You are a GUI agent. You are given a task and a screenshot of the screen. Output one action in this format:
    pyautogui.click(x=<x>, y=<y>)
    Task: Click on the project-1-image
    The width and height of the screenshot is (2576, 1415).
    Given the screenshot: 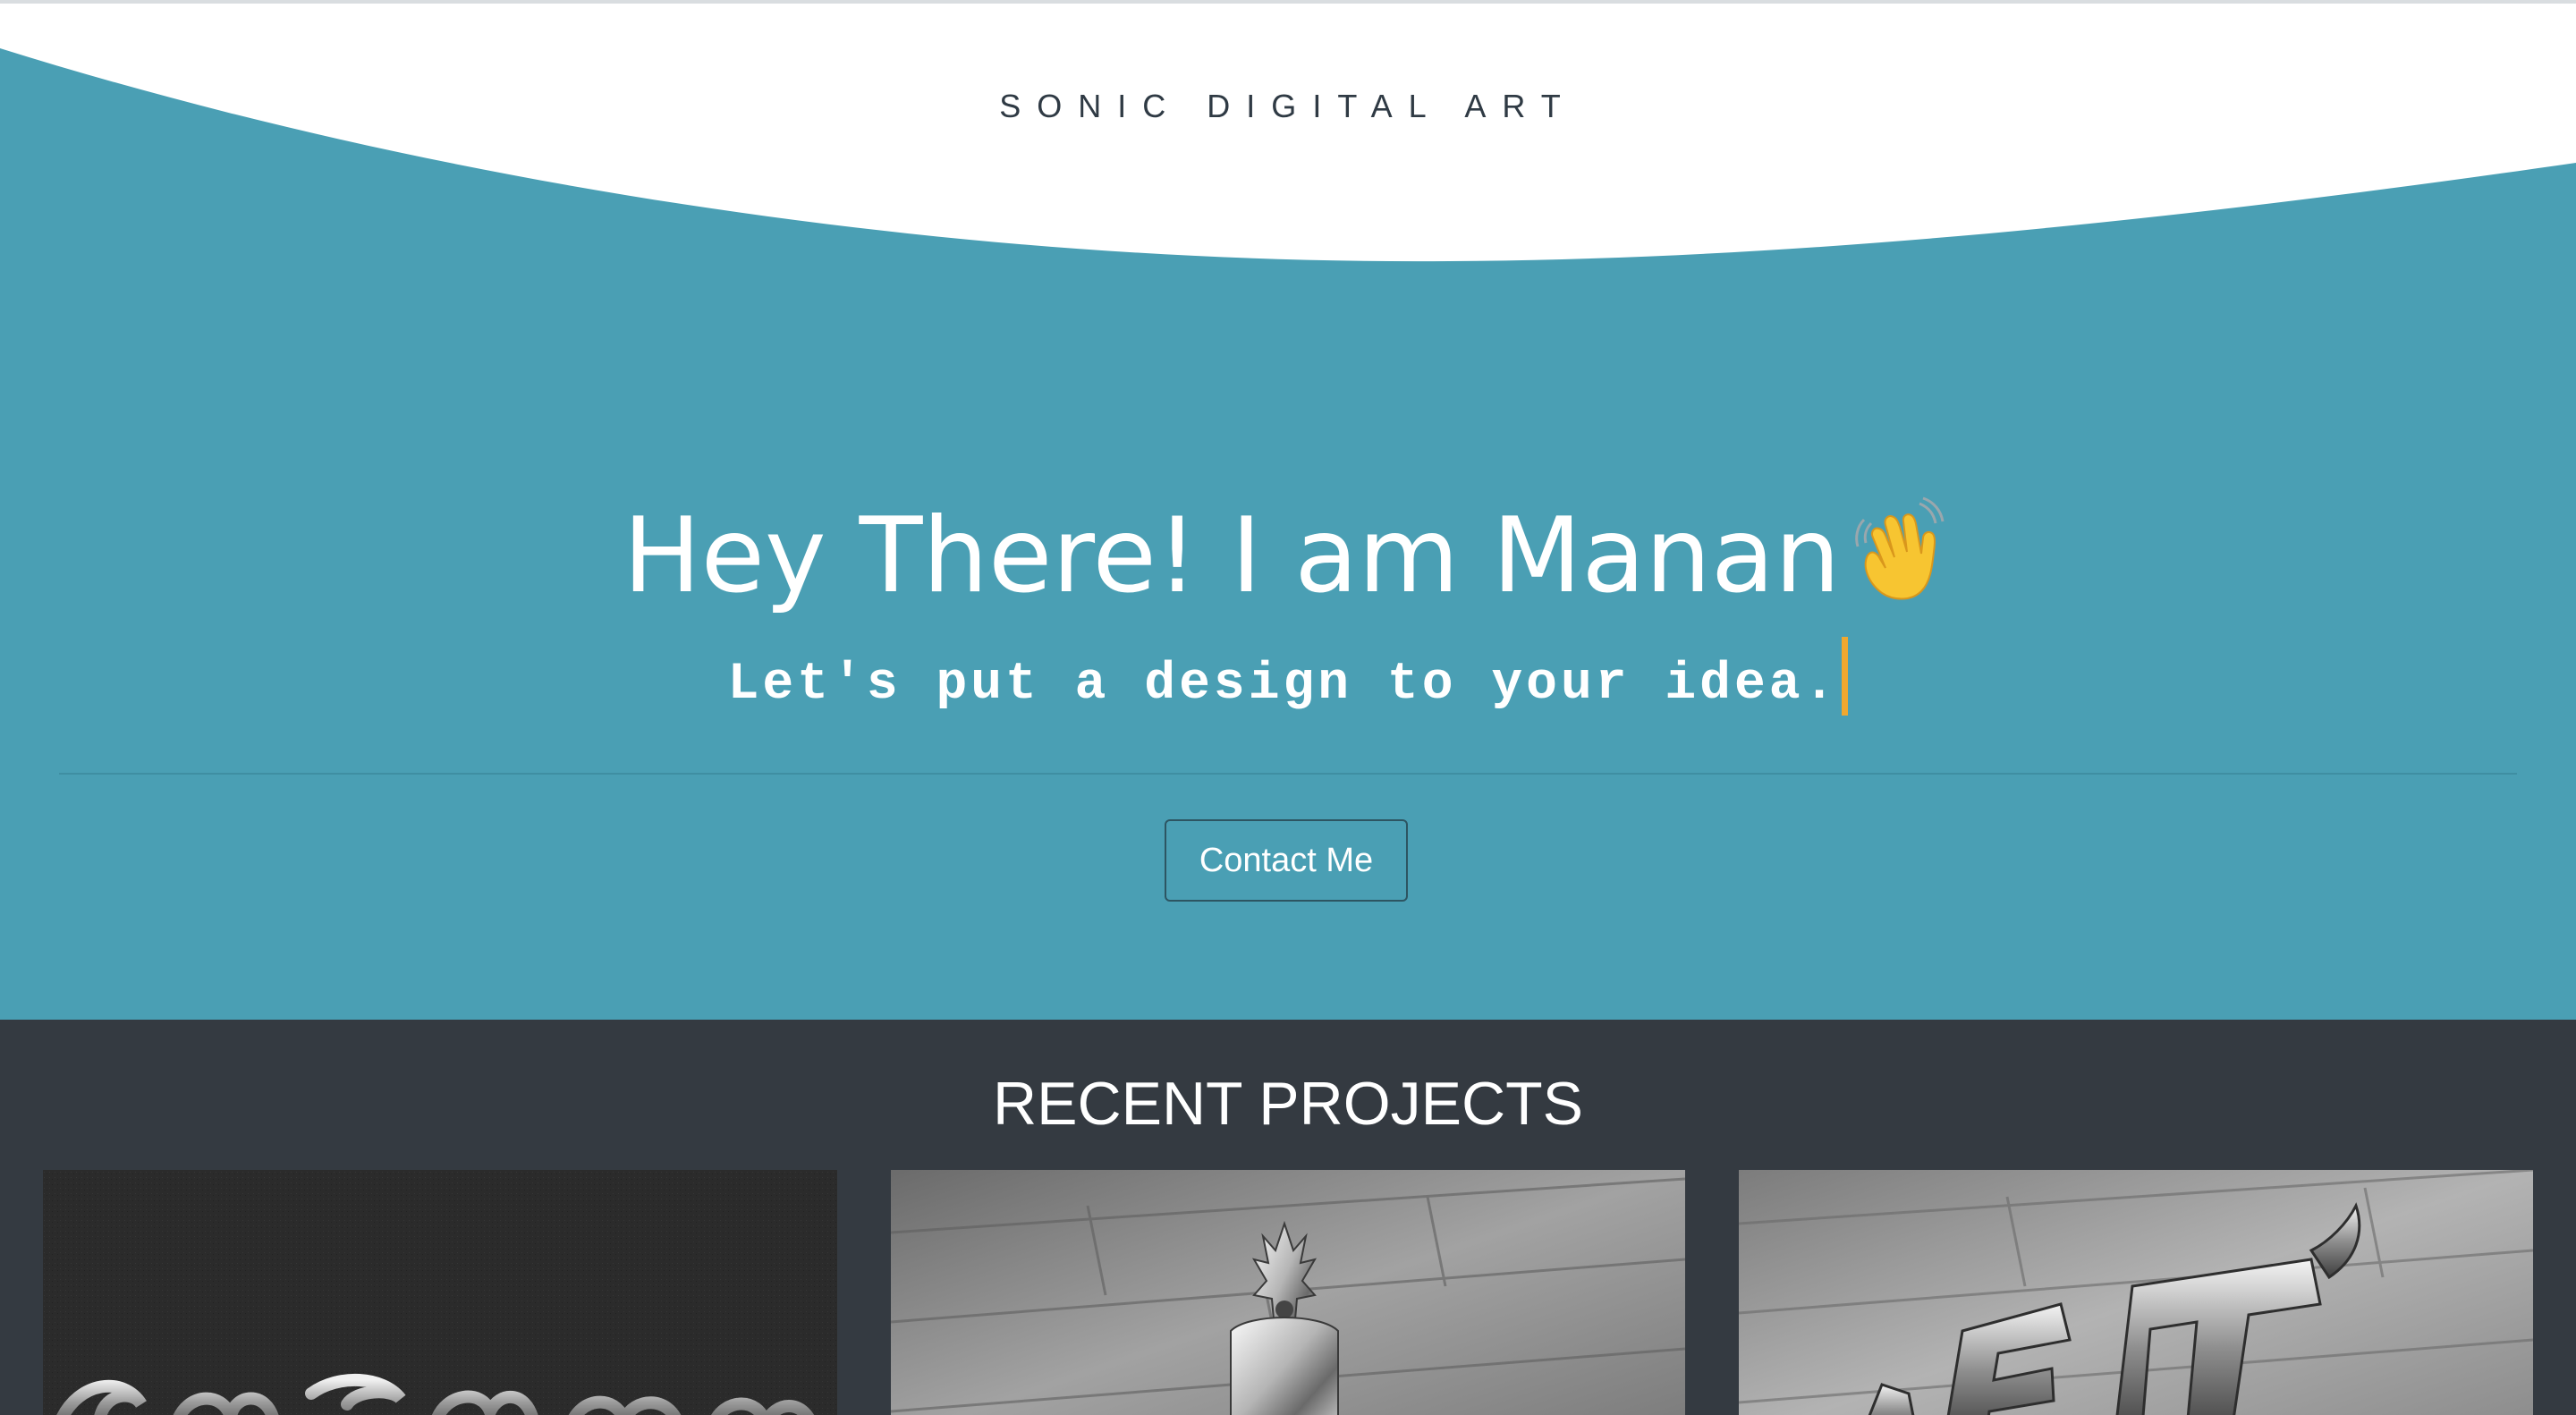 What is the action you would take?
    pyautogui.click(x=440, y=1293)
    